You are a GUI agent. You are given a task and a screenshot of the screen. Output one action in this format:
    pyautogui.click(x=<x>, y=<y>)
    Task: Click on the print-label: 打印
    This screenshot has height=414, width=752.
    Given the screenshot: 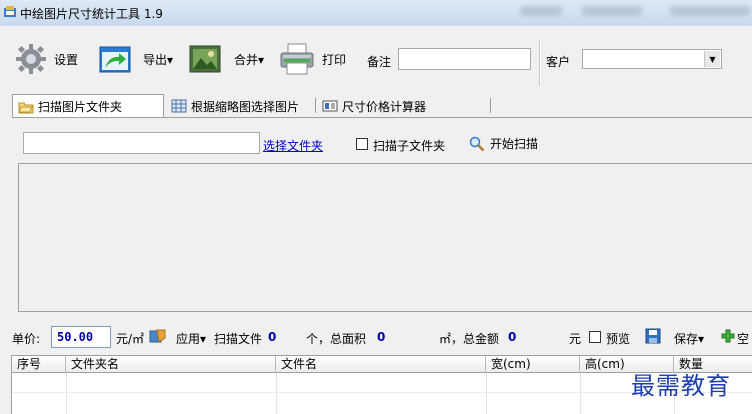 What is the action you would take?
    pyautogui.click(x=334, y=59)
    